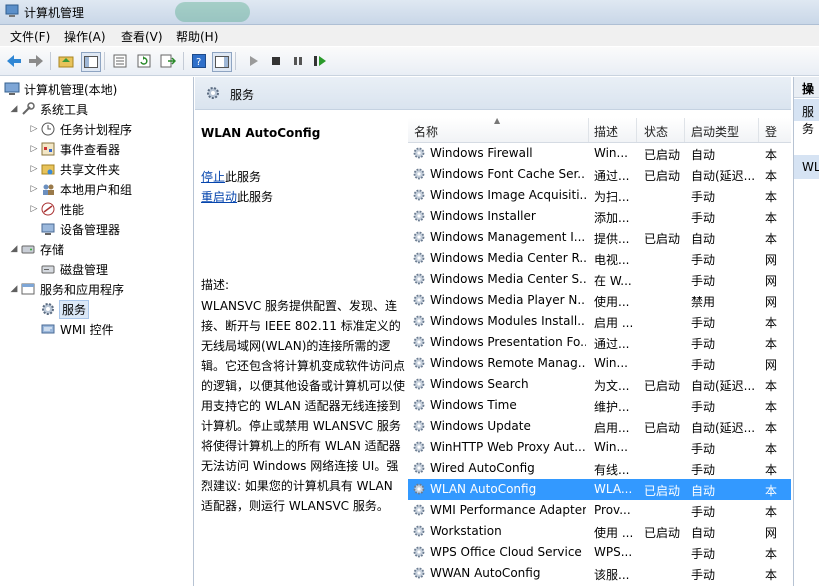  I want to click on column-header-logon: 登, so click(771, 131).